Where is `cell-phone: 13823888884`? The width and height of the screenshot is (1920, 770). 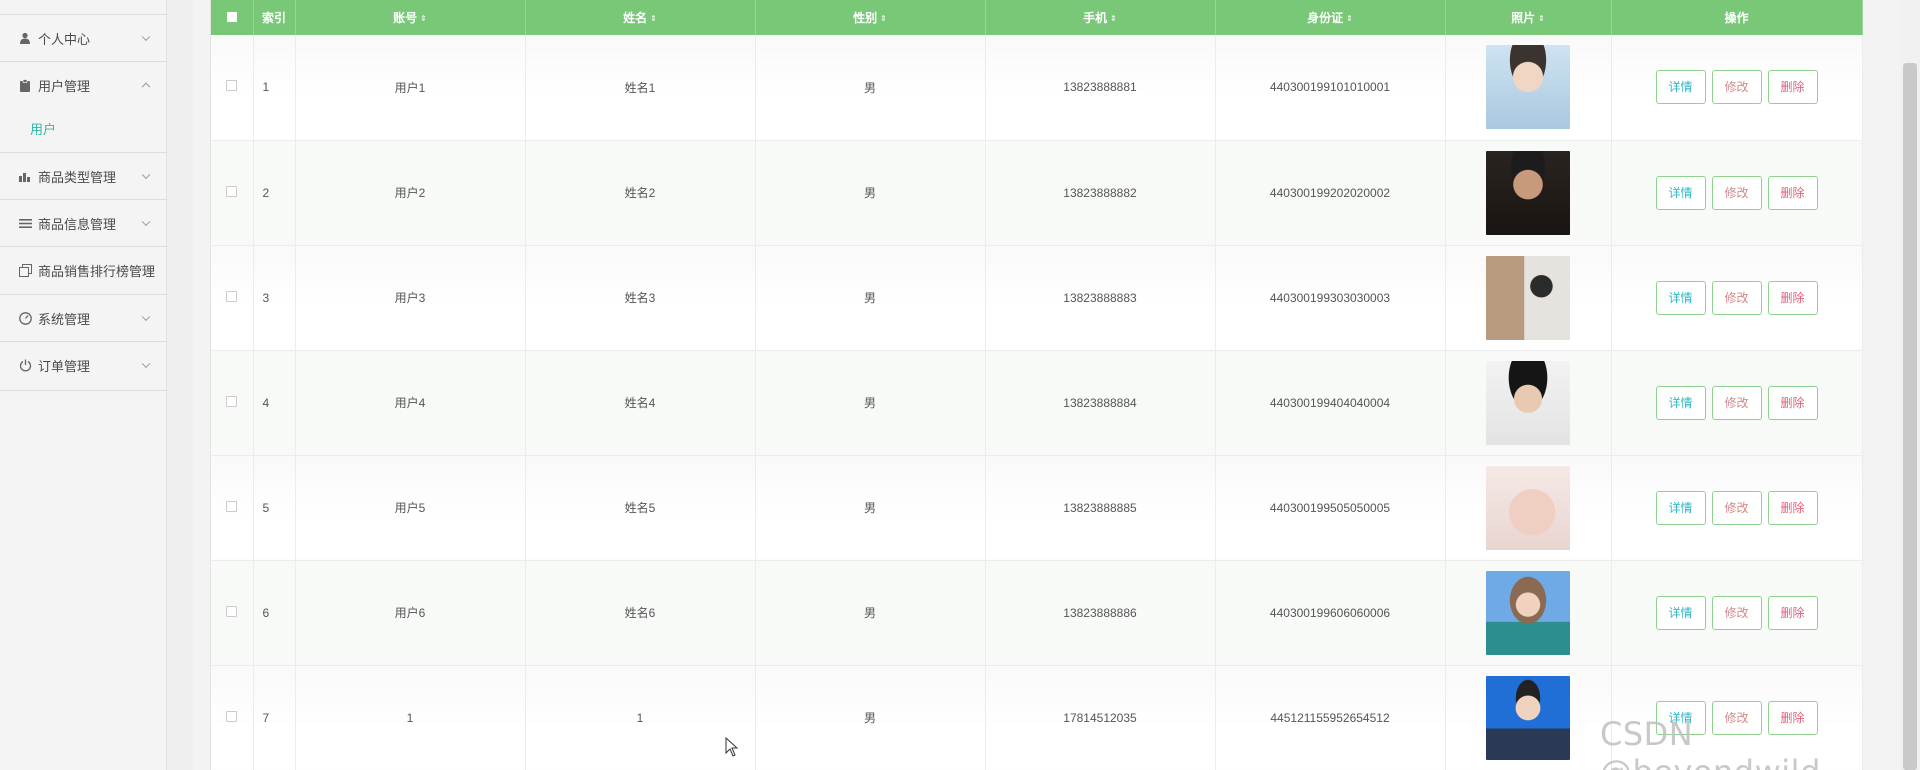 cell-phone: 13823888884 is located at coordinates (1100, 403).